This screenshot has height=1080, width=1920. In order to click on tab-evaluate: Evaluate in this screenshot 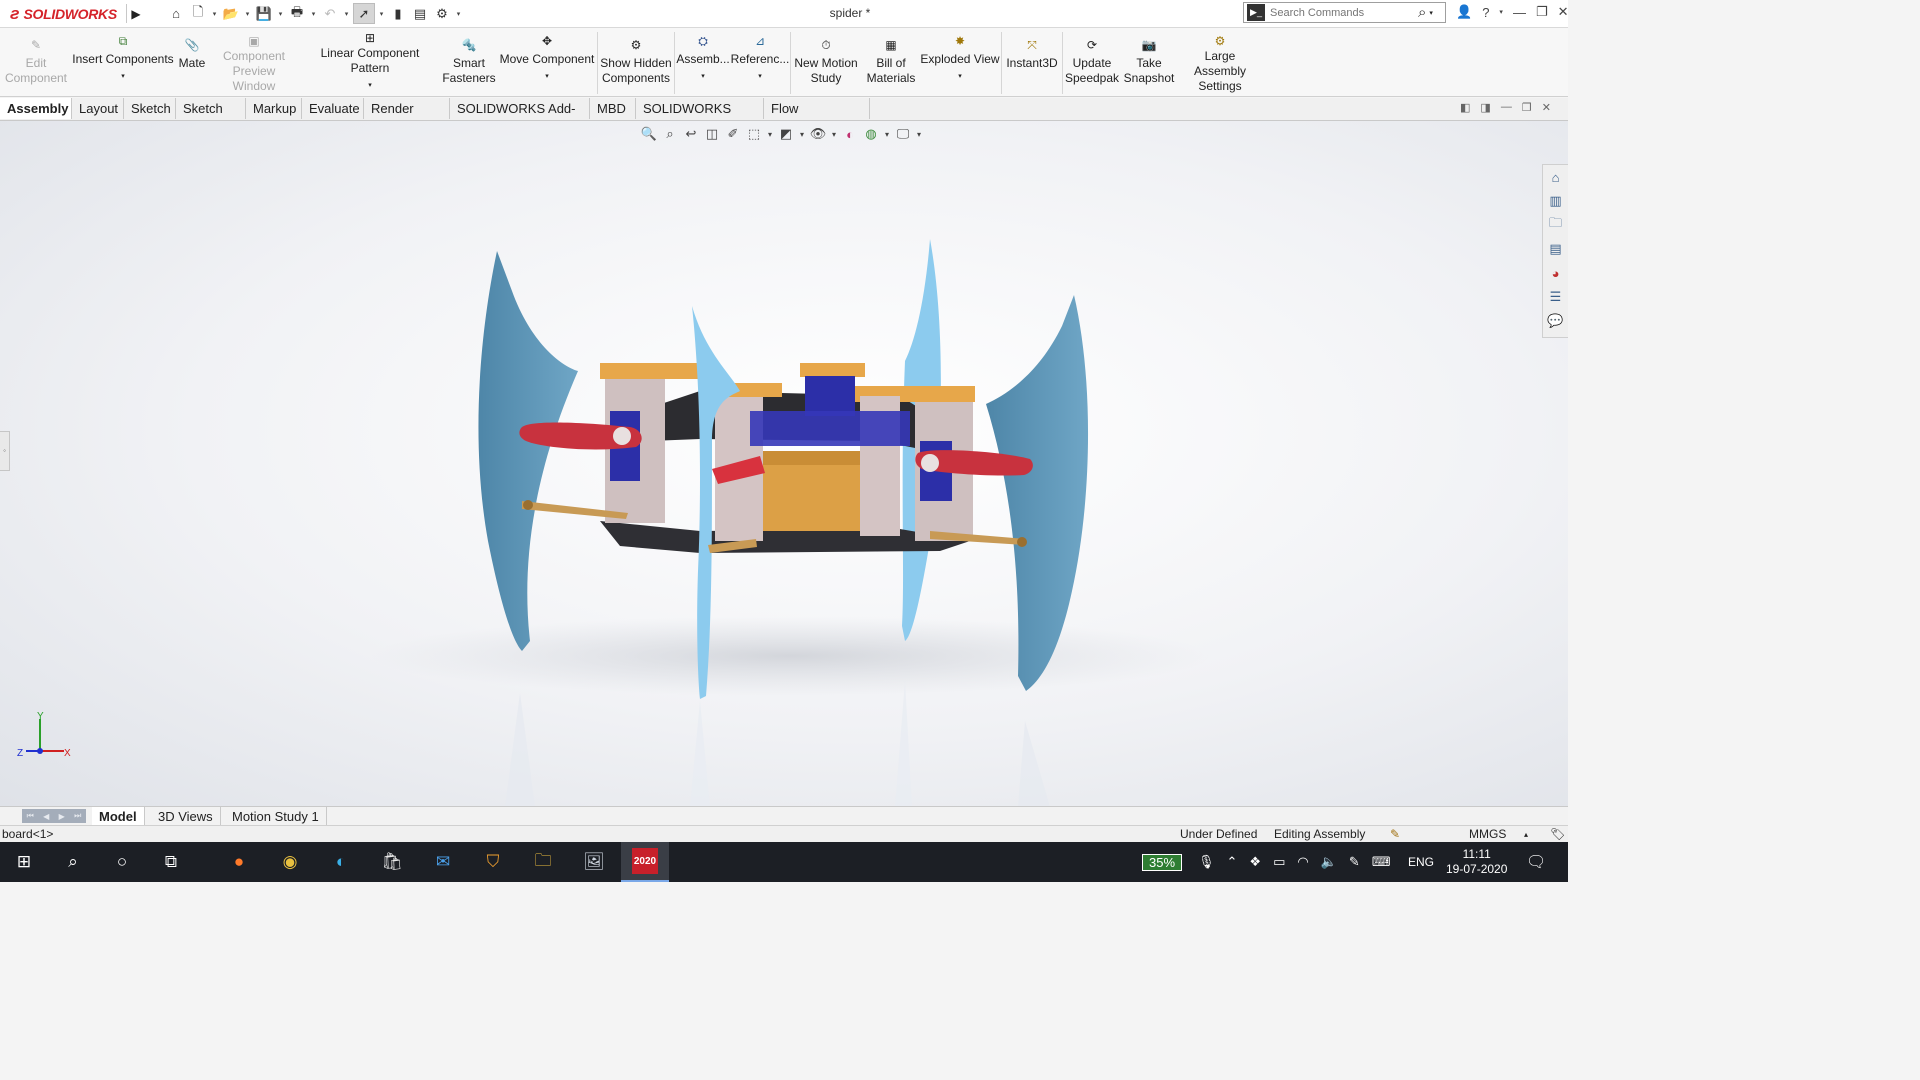, I will do `click(333, 108)`.